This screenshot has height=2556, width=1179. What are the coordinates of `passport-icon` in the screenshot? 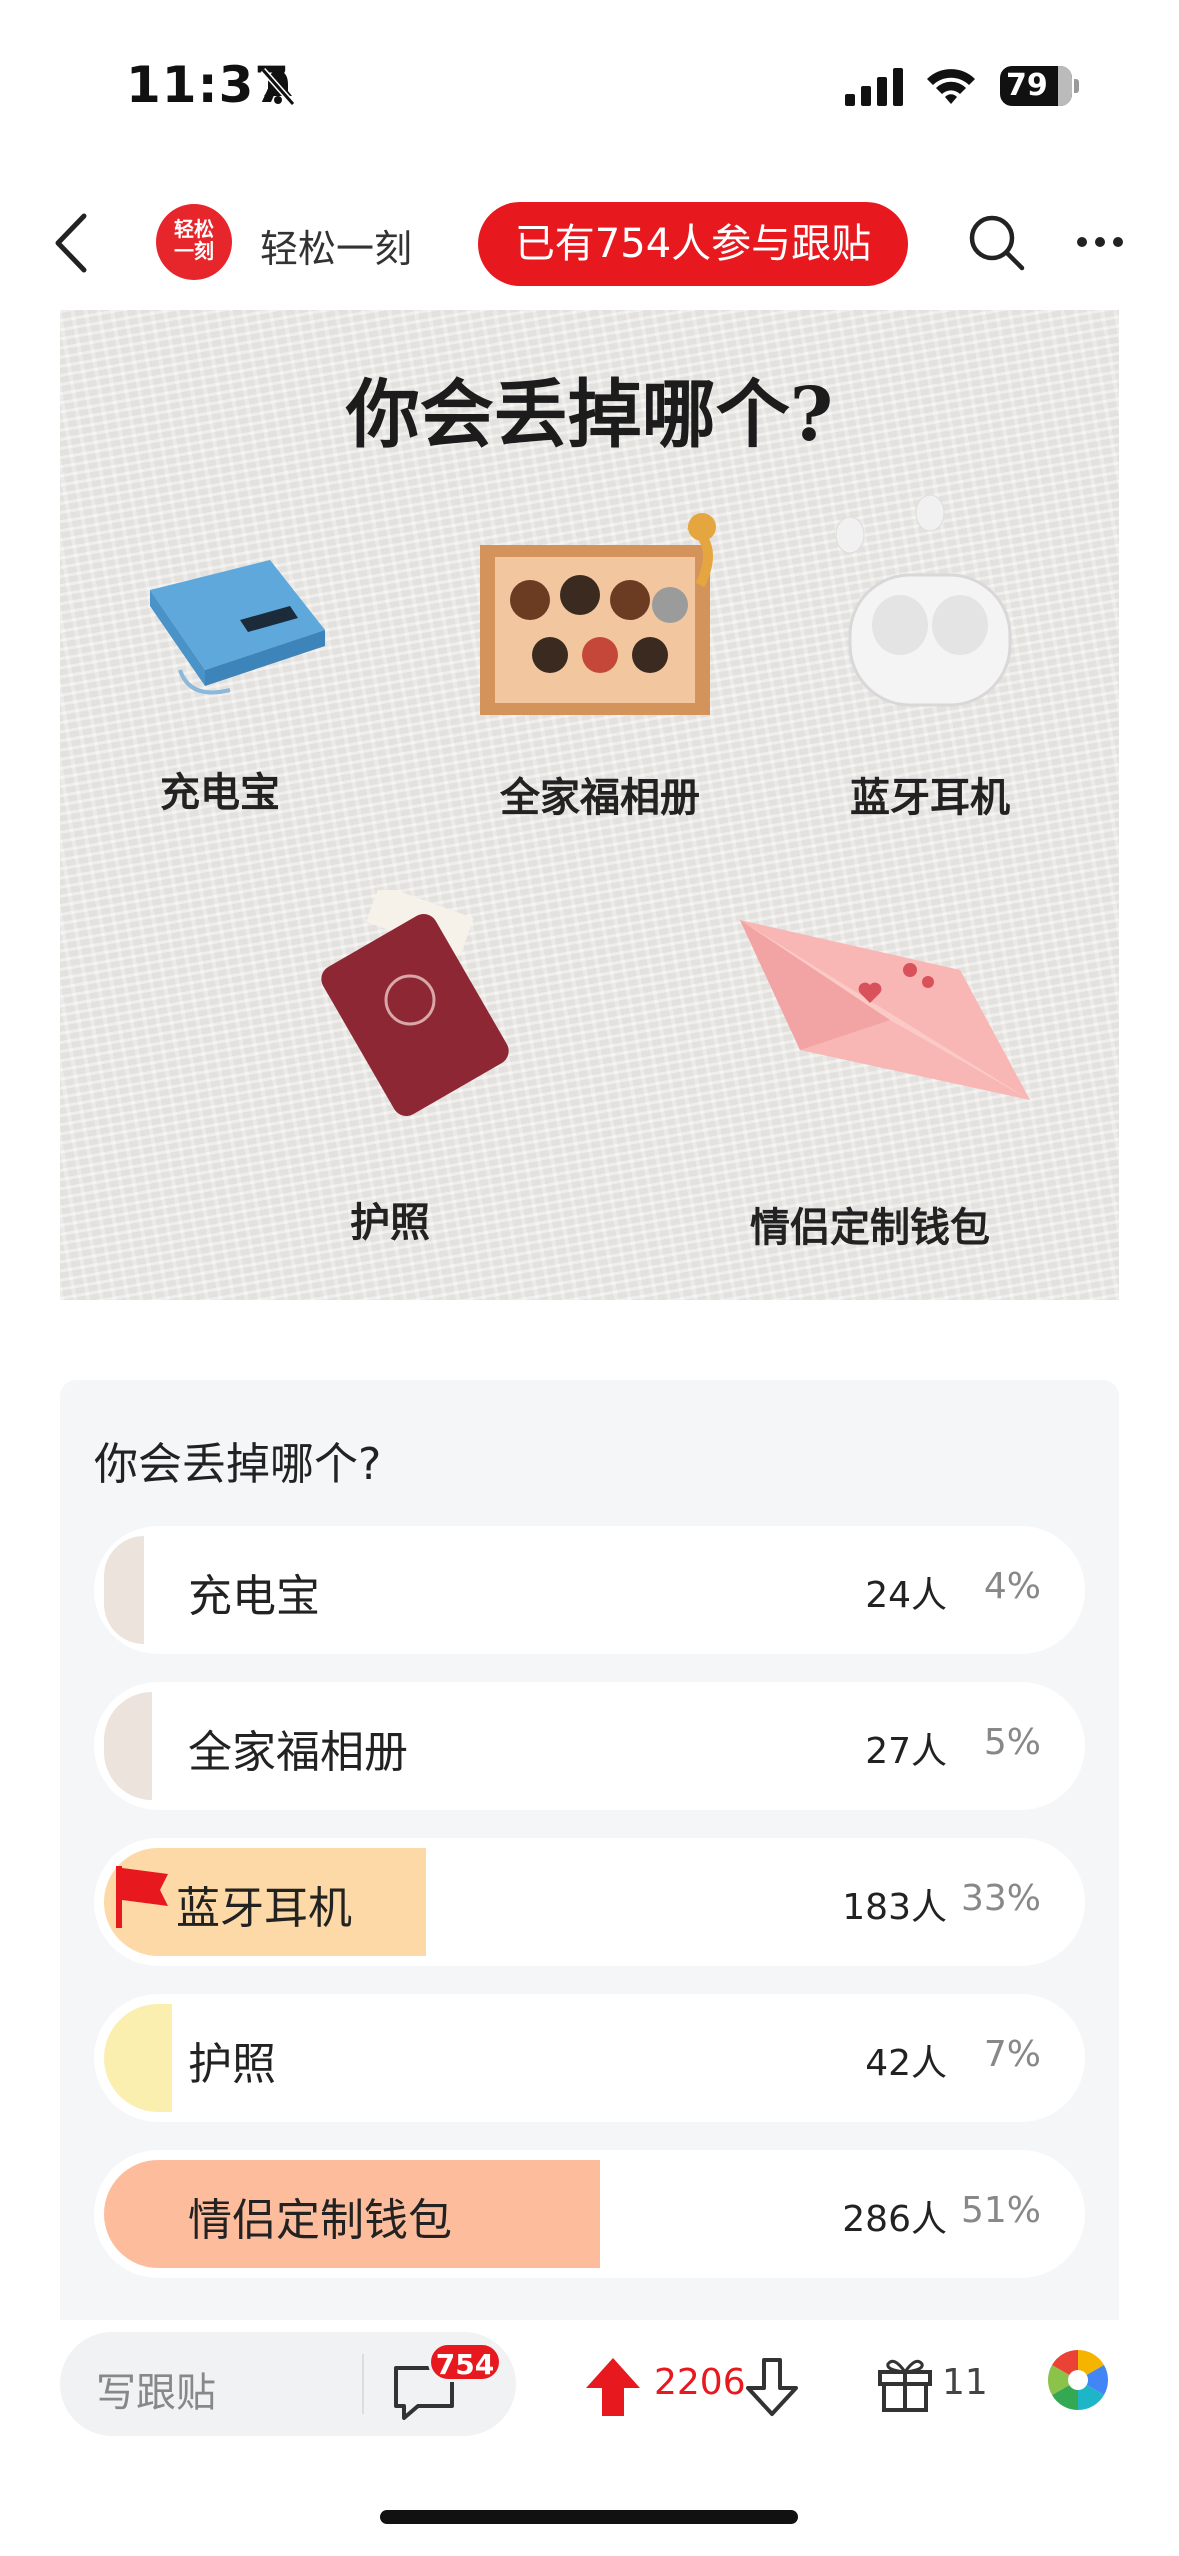 It's located at (415, 1003).